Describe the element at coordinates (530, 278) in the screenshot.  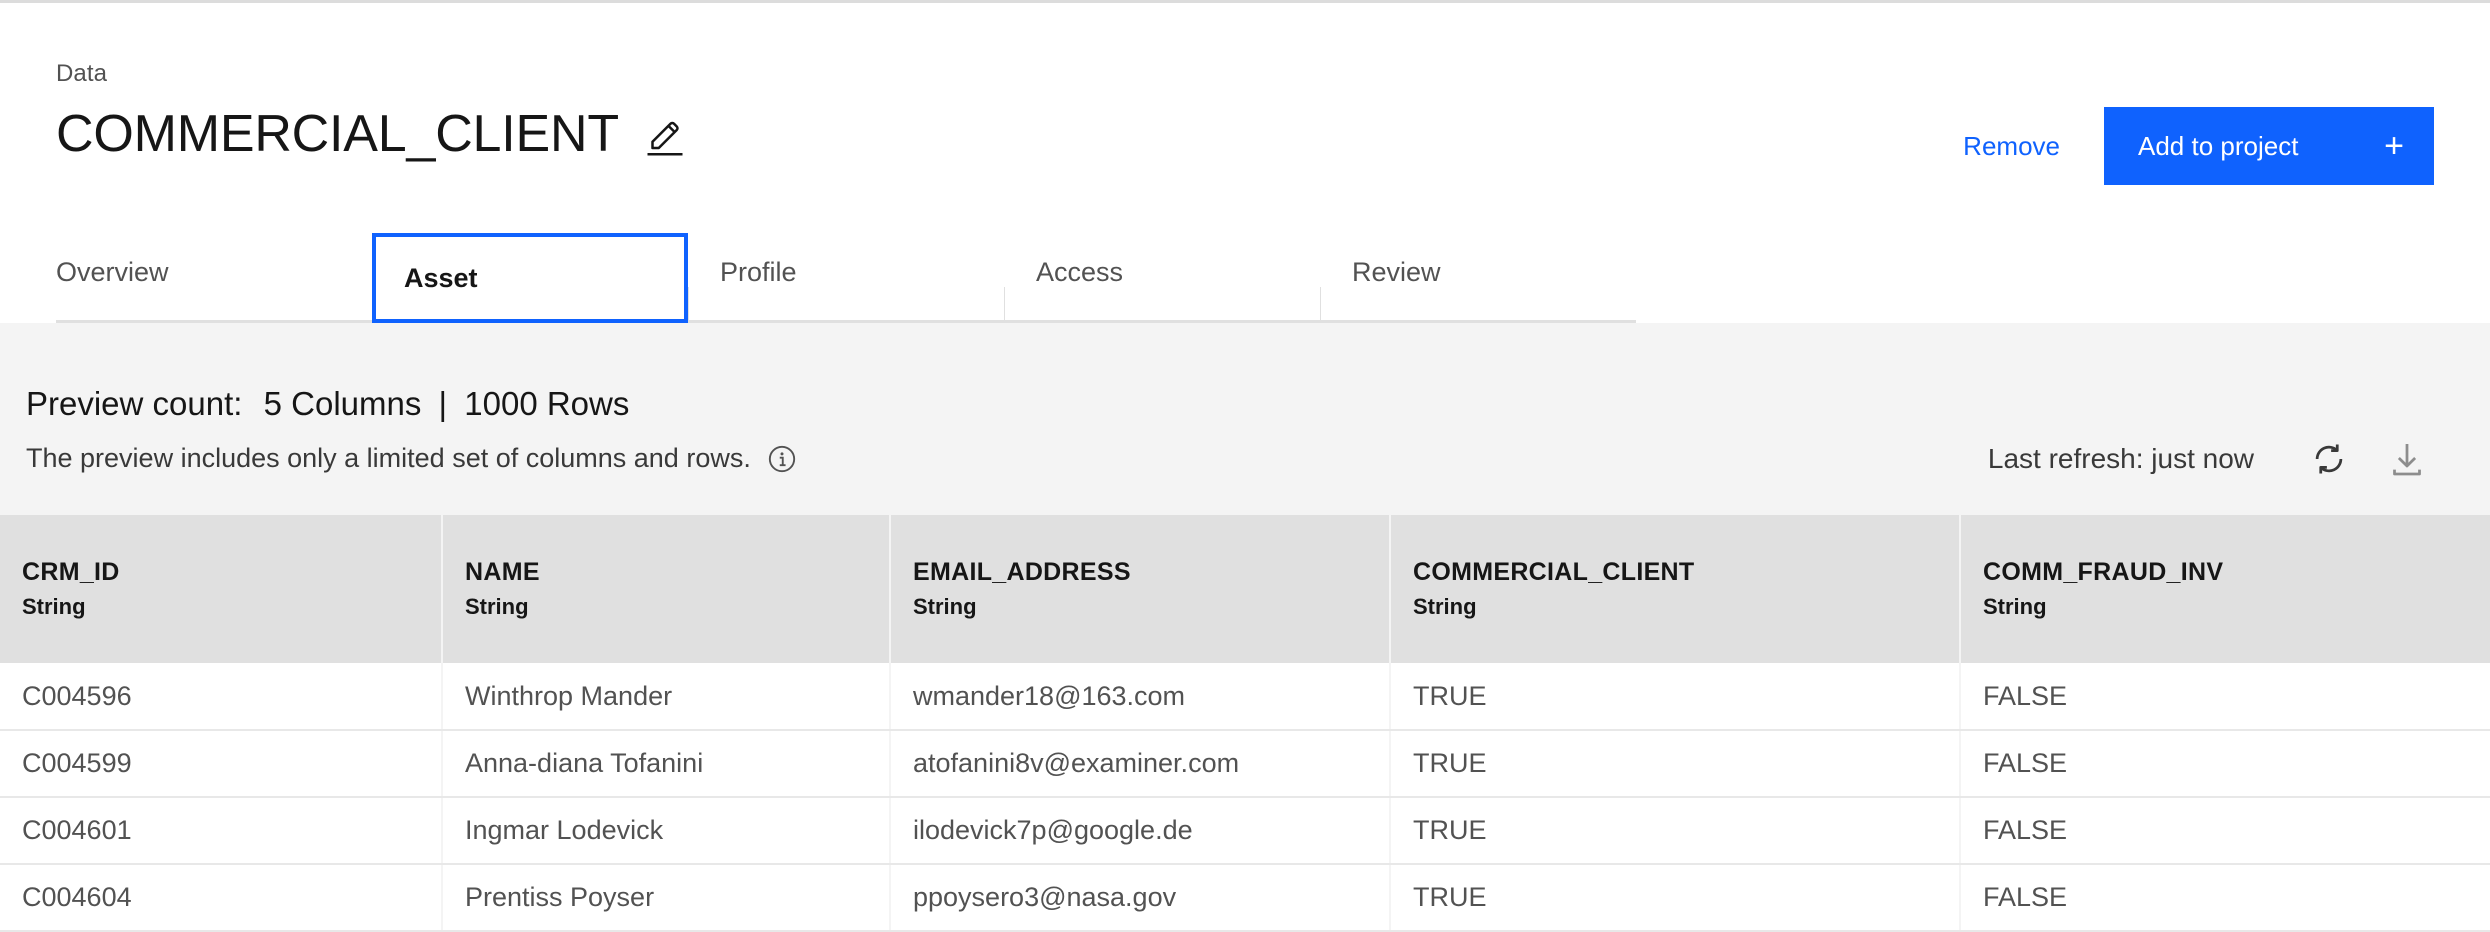
I see `tab-asset: Asset` at that location.